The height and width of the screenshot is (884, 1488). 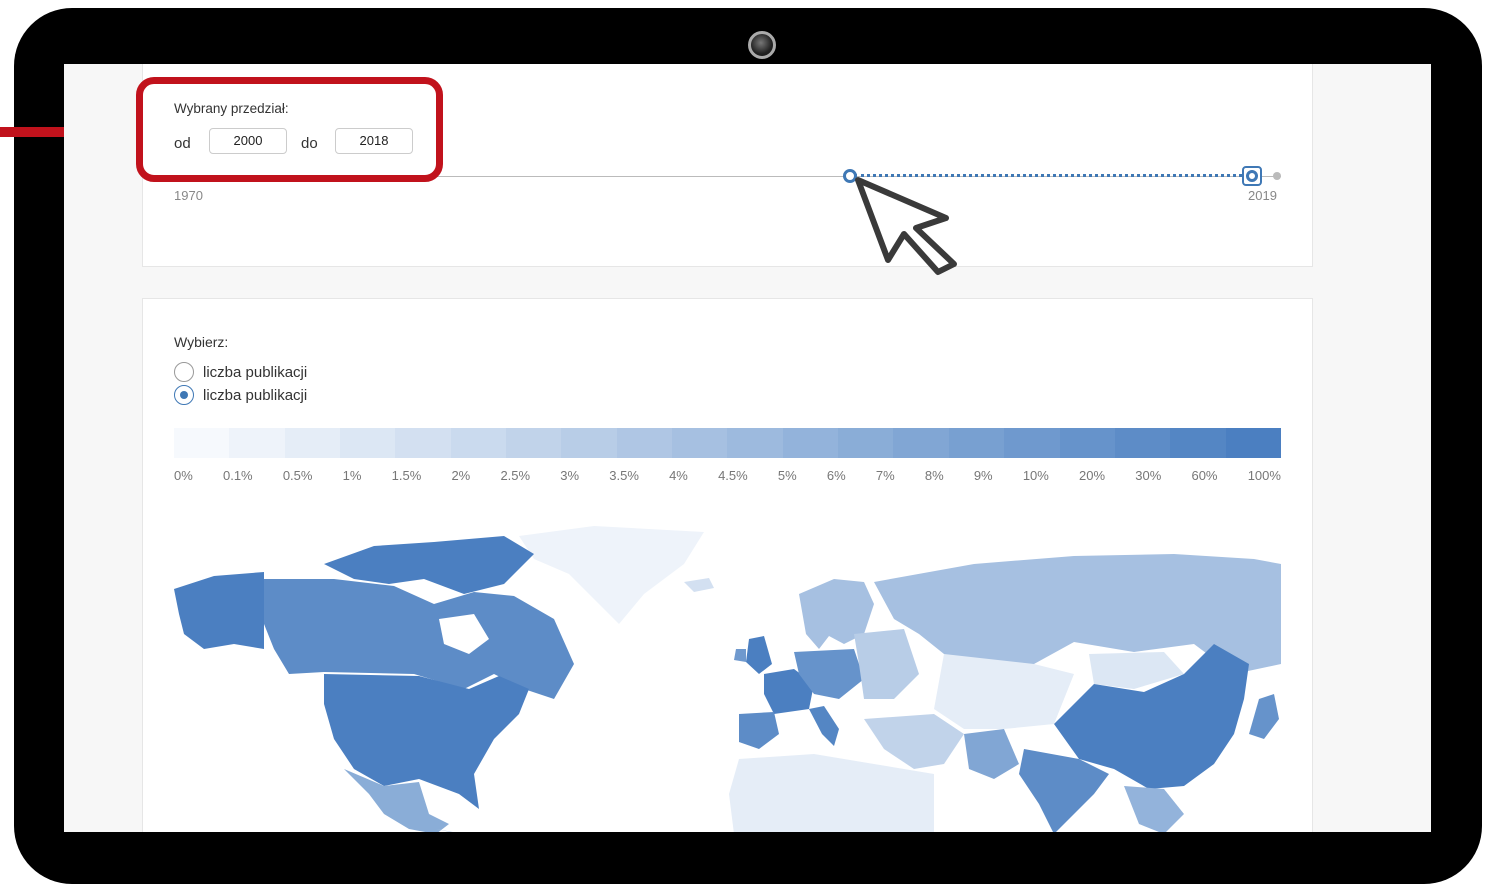 I want to click on map-middle-east, so click(x=914, y=741).